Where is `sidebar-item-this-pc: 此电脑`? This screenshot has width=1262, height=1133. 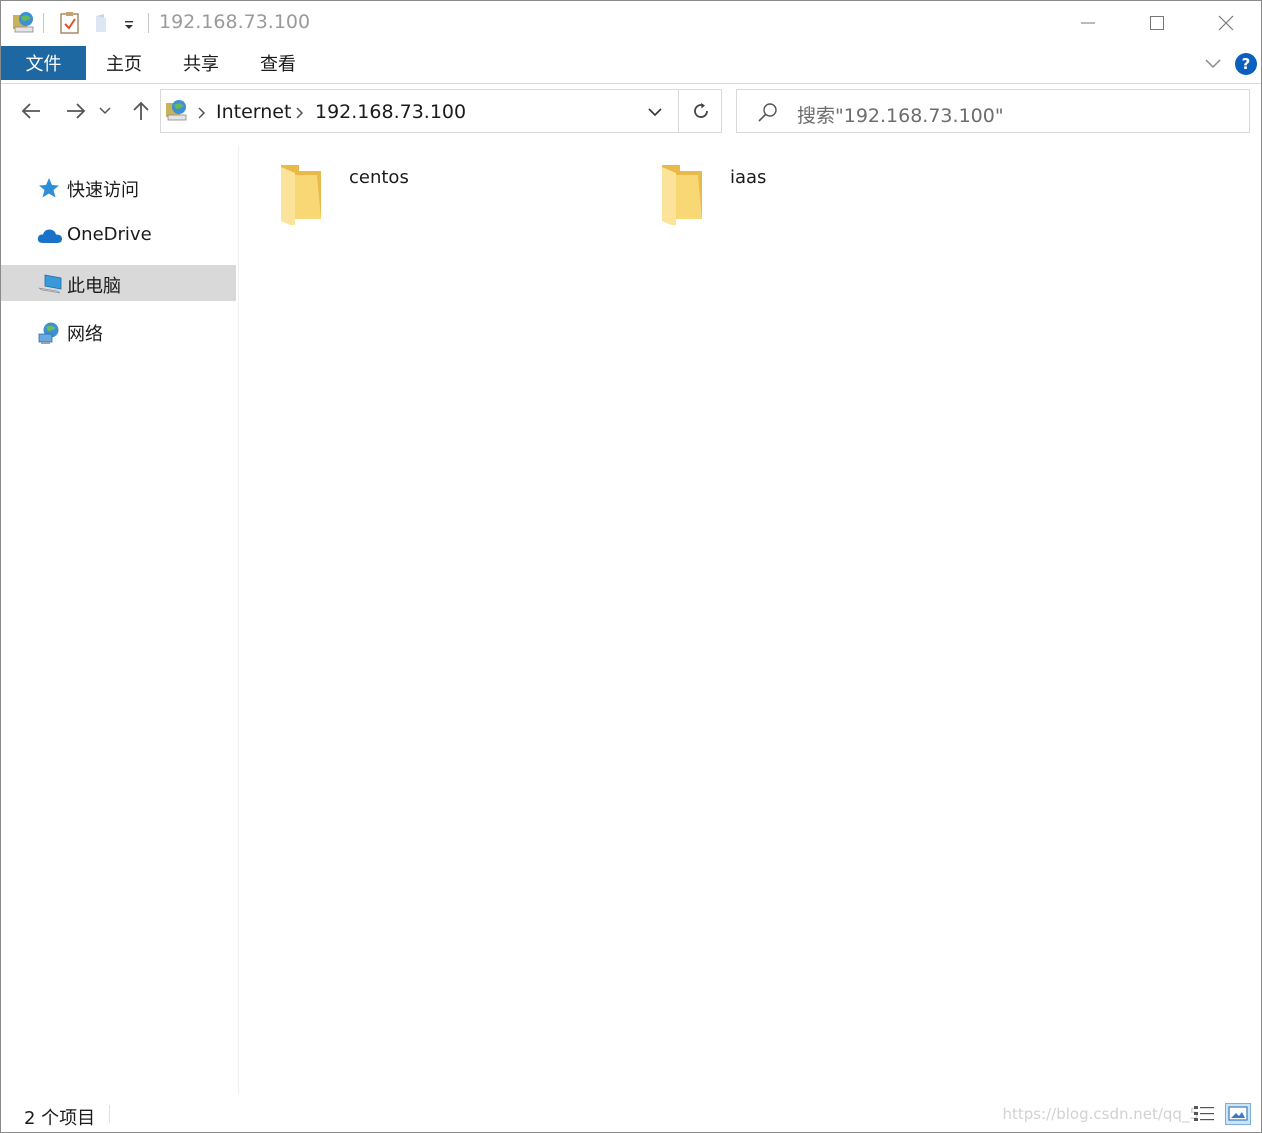
sidebar-item-this-pc: 此电脑 is located at coordinates (118, 283).